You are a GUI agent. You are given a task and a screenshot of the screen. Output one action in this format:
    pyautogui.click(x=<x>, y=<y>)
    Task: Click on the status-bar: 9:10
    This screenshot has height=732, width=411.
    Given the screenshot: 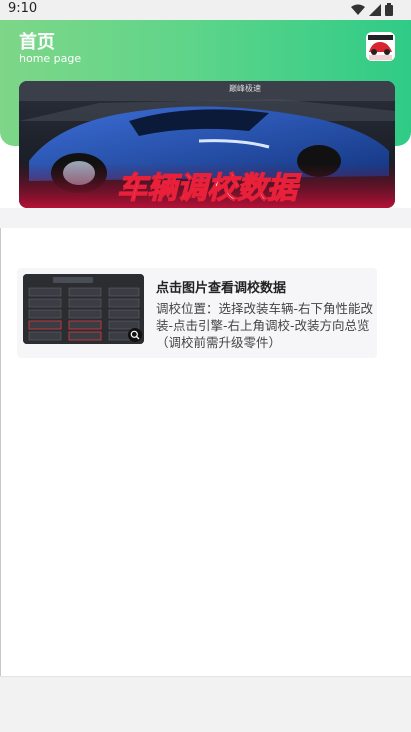 What is the action you would take?
    pyautogui.click(x=205, y=10)
    